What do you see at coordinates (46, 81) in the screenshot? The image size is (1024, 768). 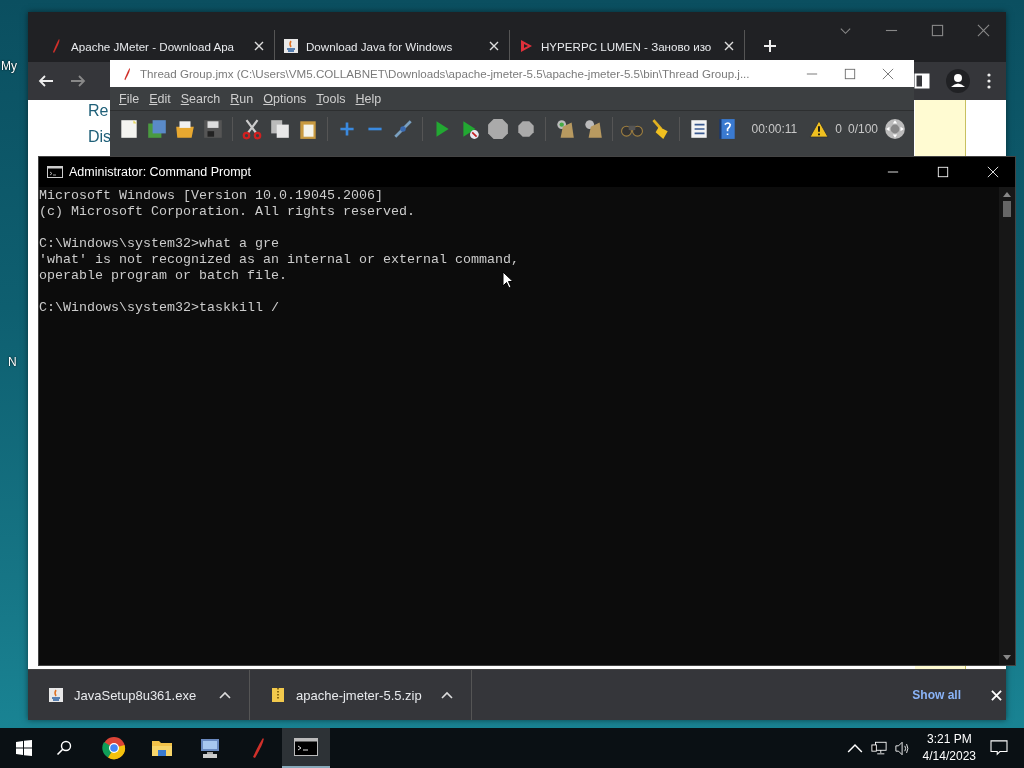 I see `back-arrow-icon` at bounding box center [46, 81].